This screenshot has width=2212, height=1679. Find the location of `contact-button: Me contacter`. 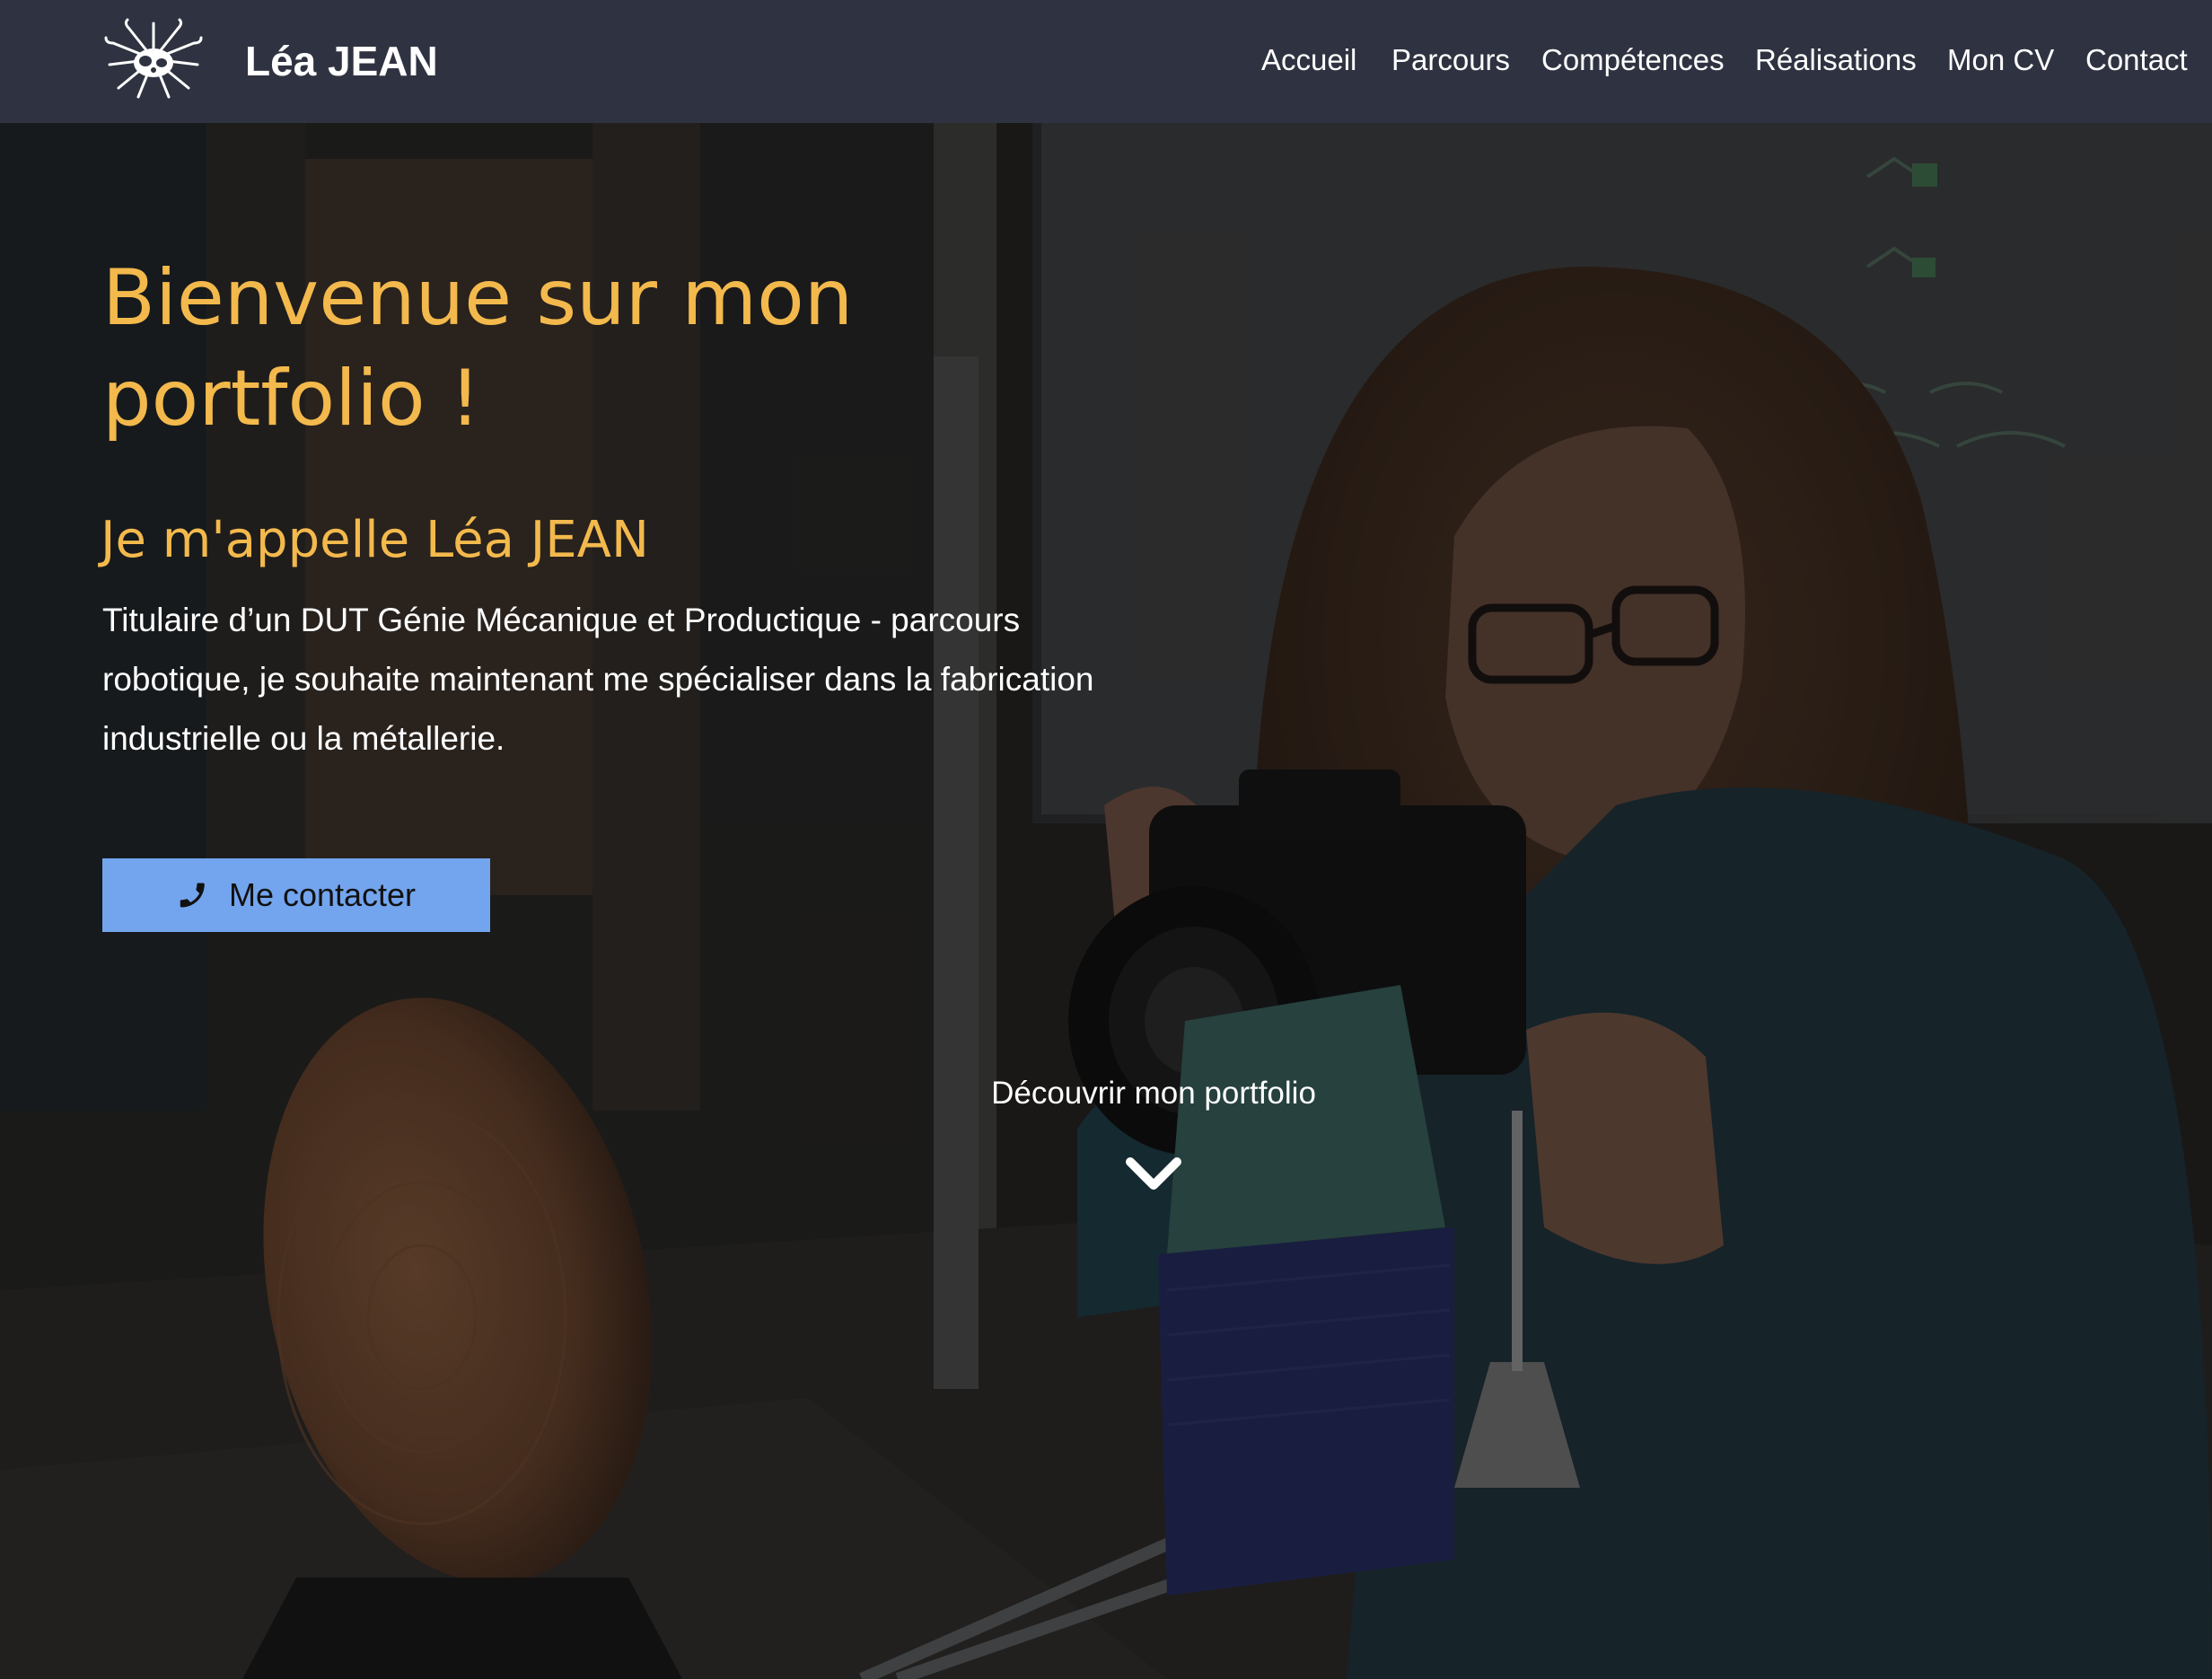

contact-button: Me contacter is located at coordinates (296, 895).